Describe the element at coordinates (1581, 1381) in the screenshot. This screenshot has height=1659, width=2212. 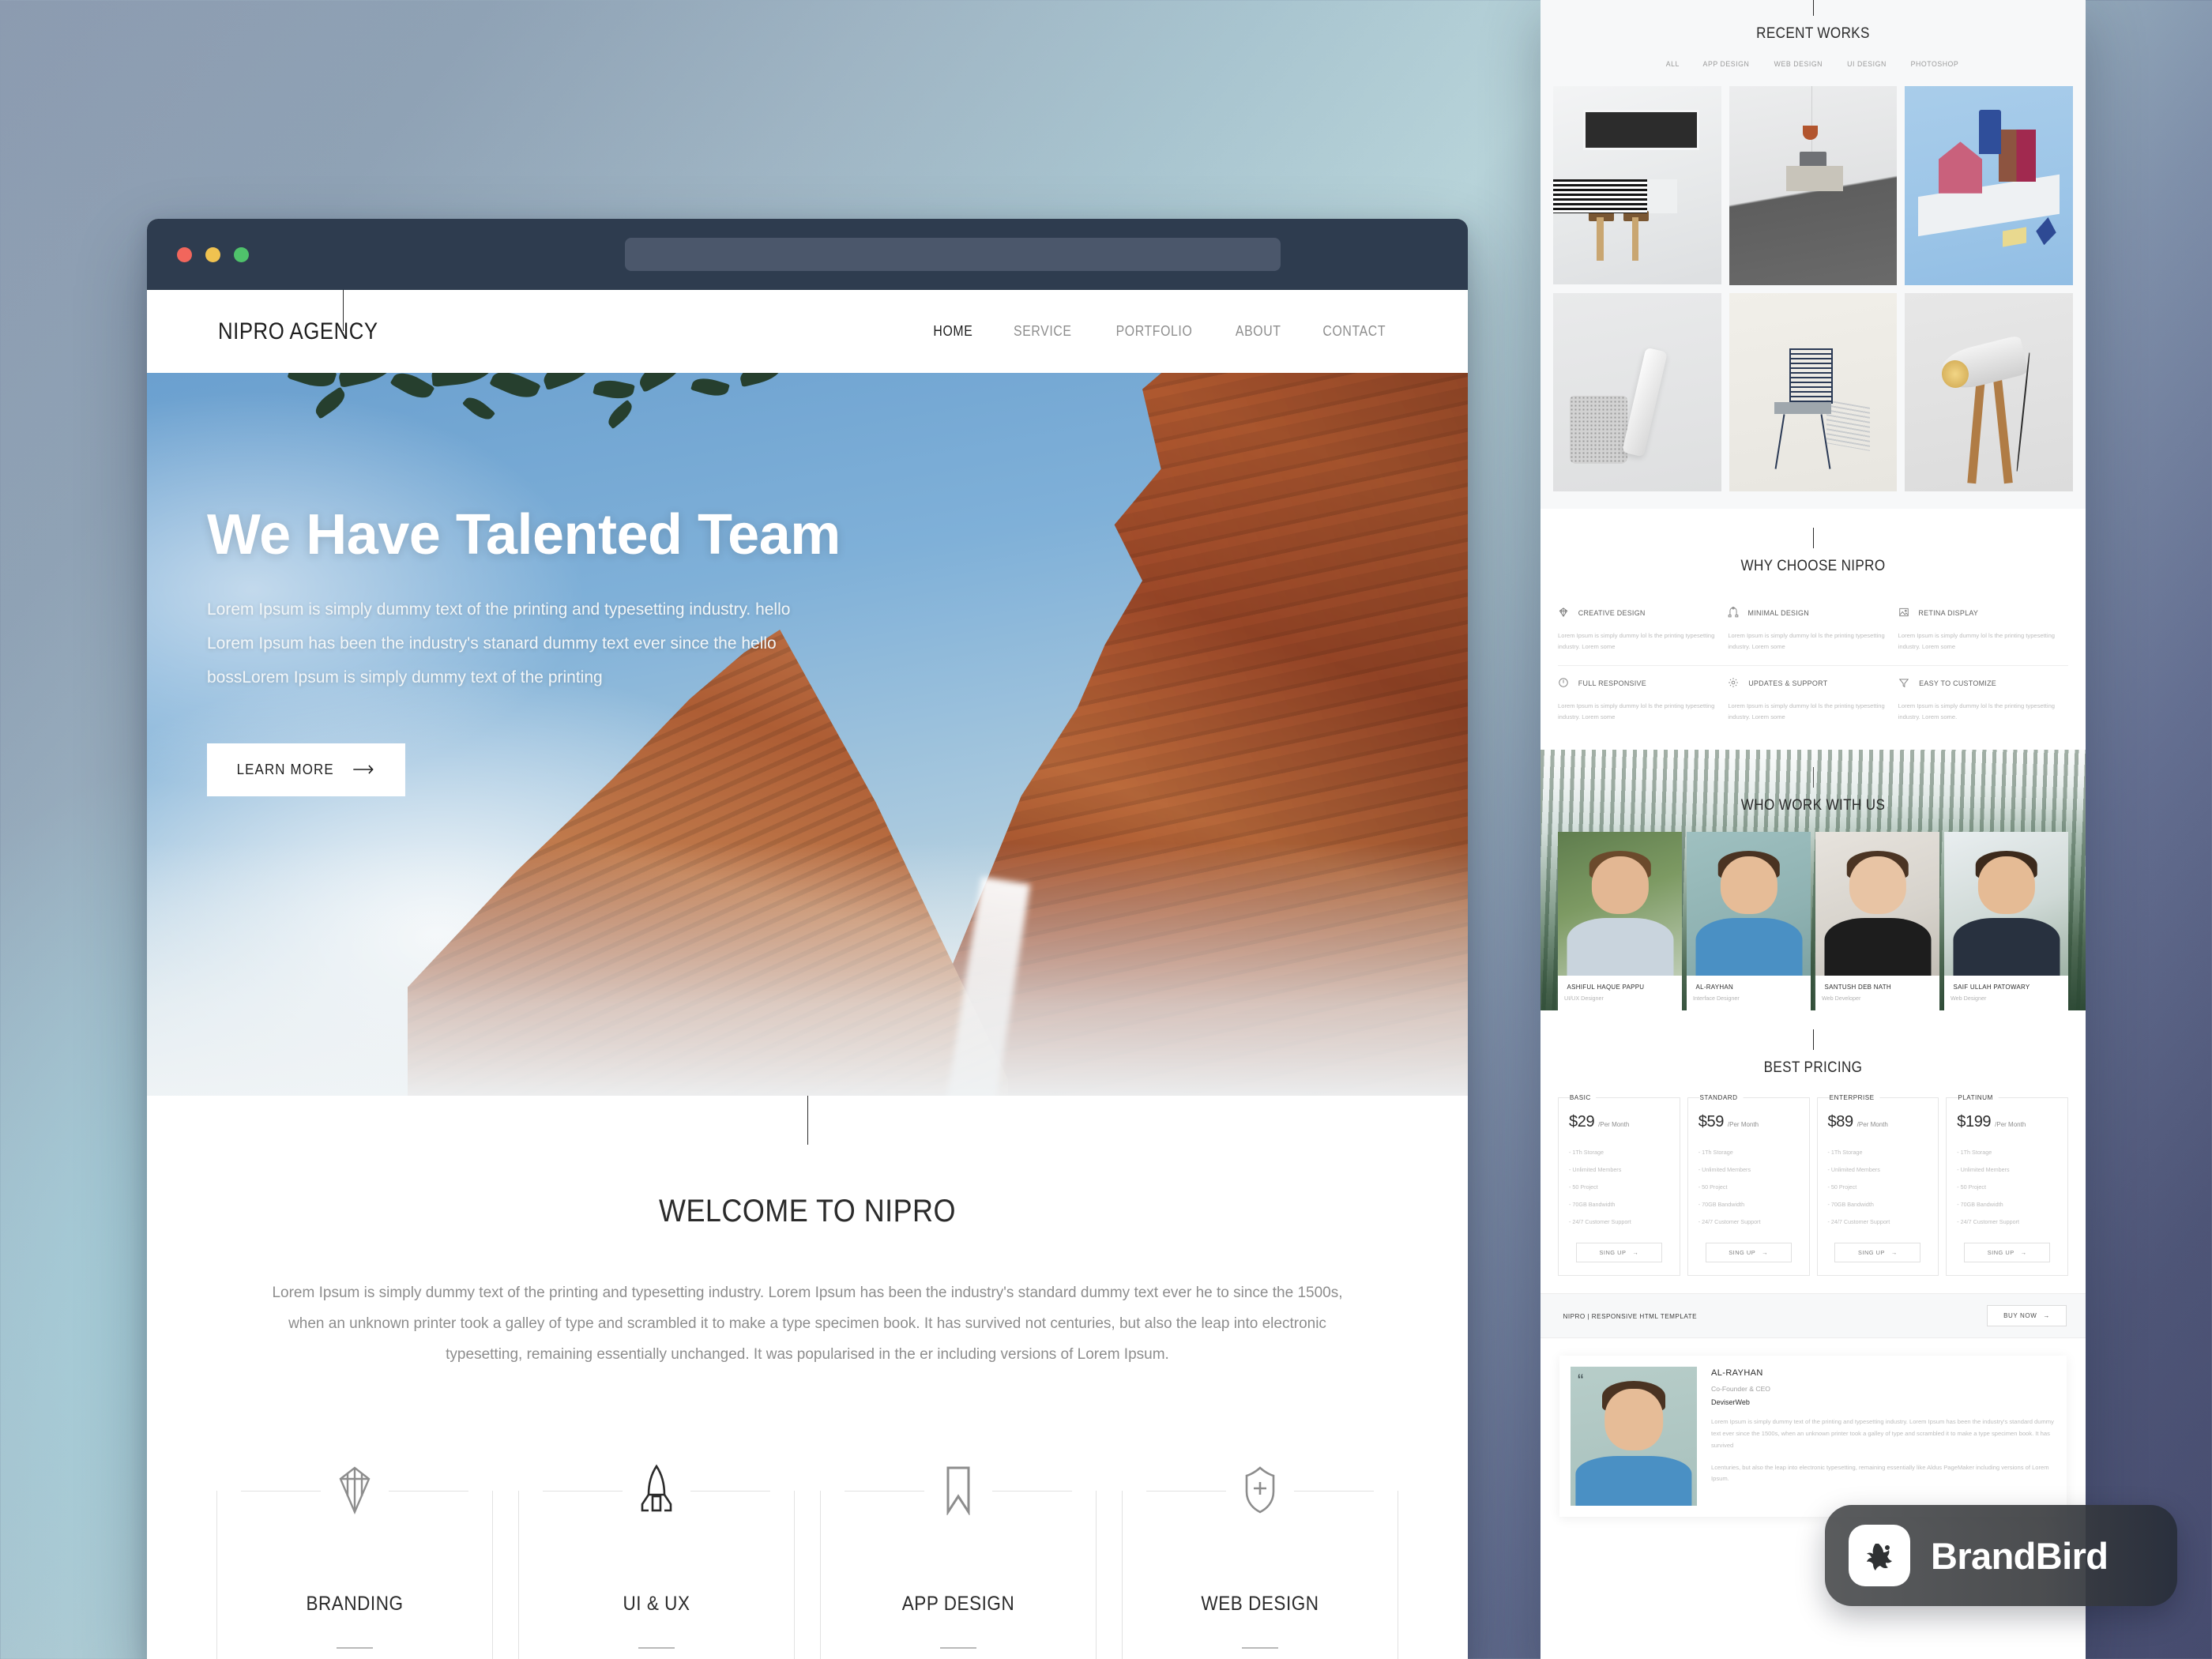
I see `quote-icon: “` at that location.